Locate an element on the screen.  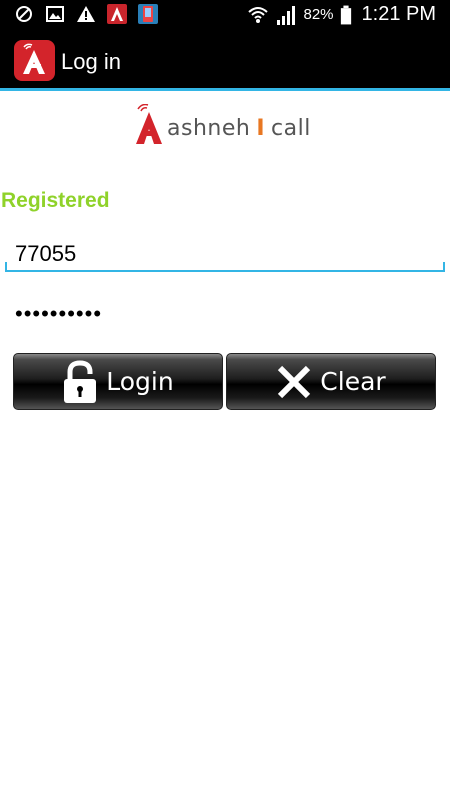
action-bar: Log in is located at coordinates (225, 61).